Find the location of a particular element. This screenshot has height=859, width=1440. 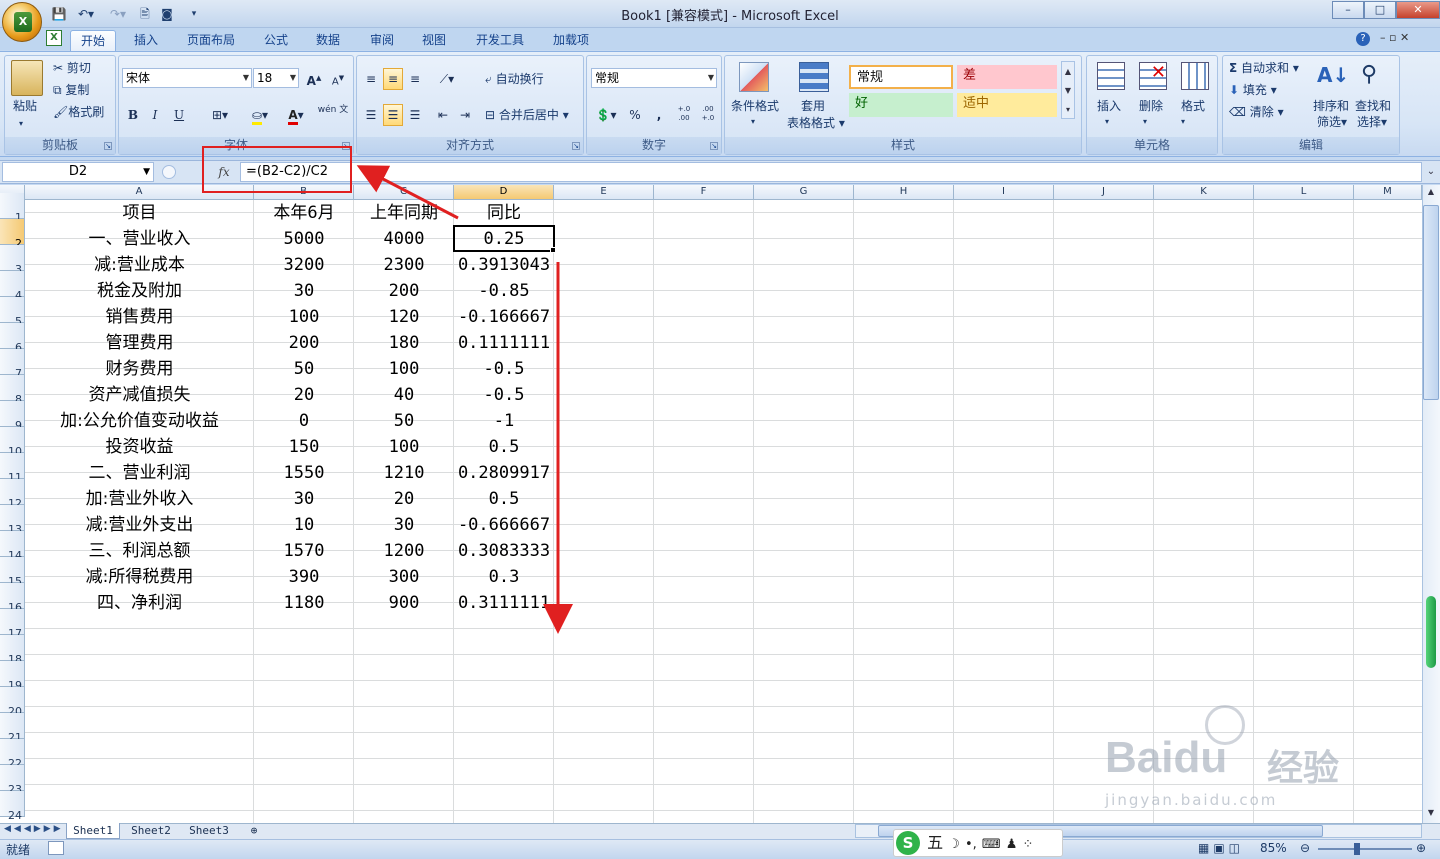

style-neutral: 适中 is located at coordinates (1007, 105).